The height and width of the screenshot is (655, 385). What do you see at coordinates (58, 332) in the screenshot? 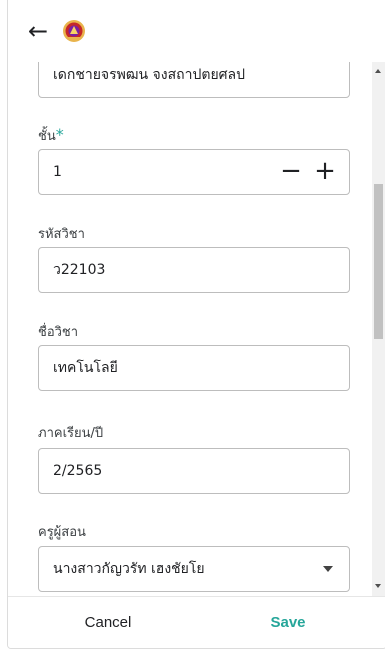
I see `subject-name-label: ชื่อวิชา` at bounding box center [58, 332].